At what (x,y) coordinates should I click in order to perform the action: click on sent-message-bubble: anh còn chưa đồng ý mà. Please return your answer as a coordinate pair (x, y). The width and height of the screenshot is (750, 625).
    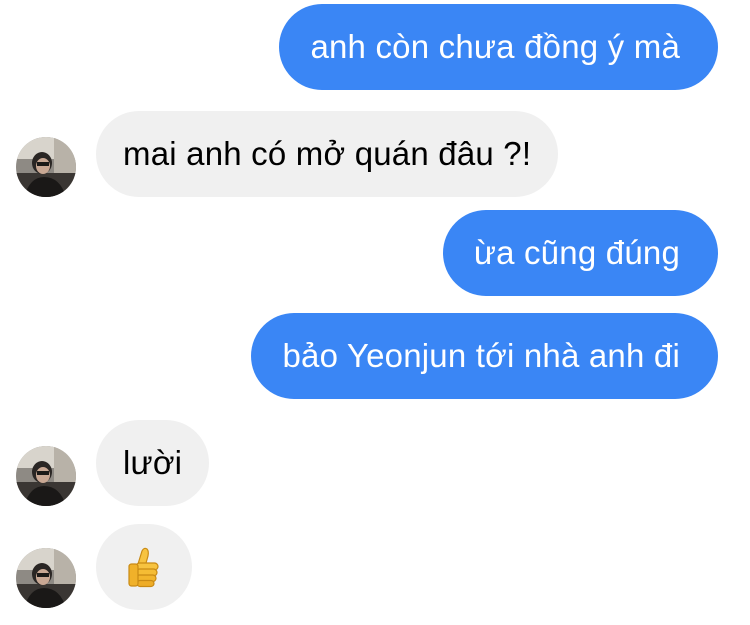
    Looking at the image, I should click on (498, 47).